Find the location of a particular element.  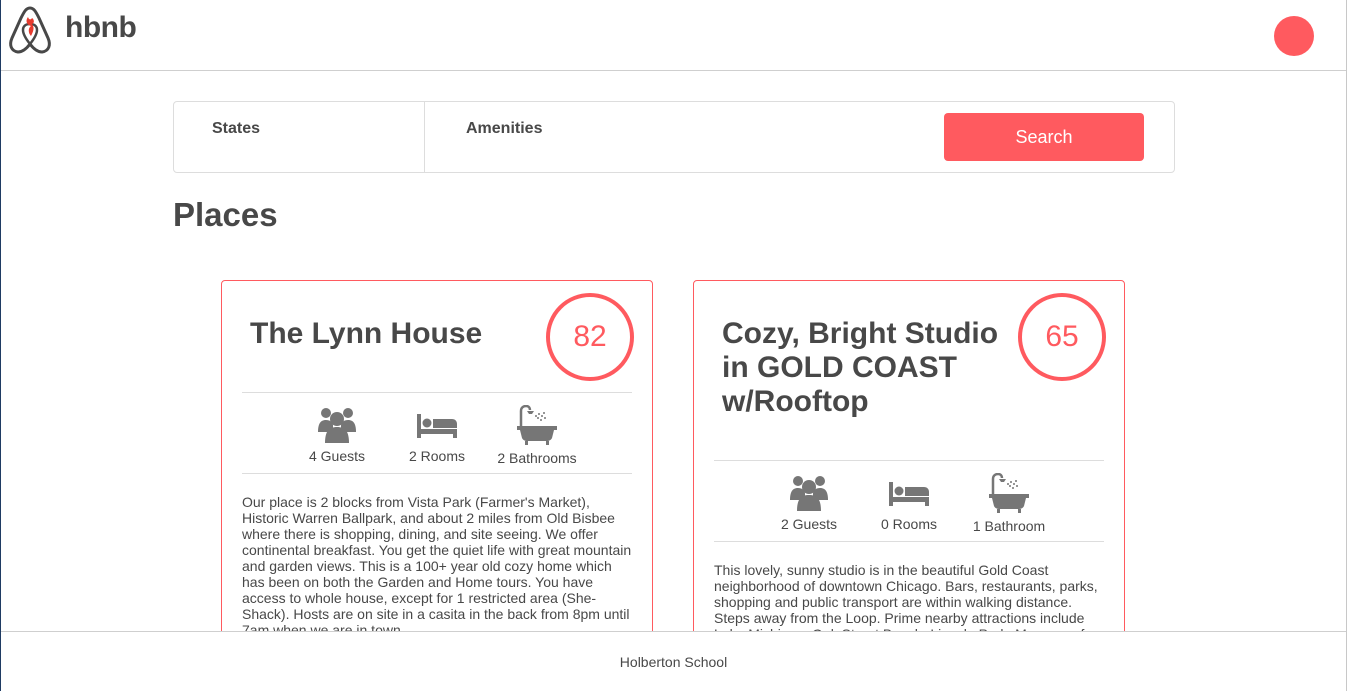

bathrooms-count: 1 Bathroom is located at coordinates (1009, 526).